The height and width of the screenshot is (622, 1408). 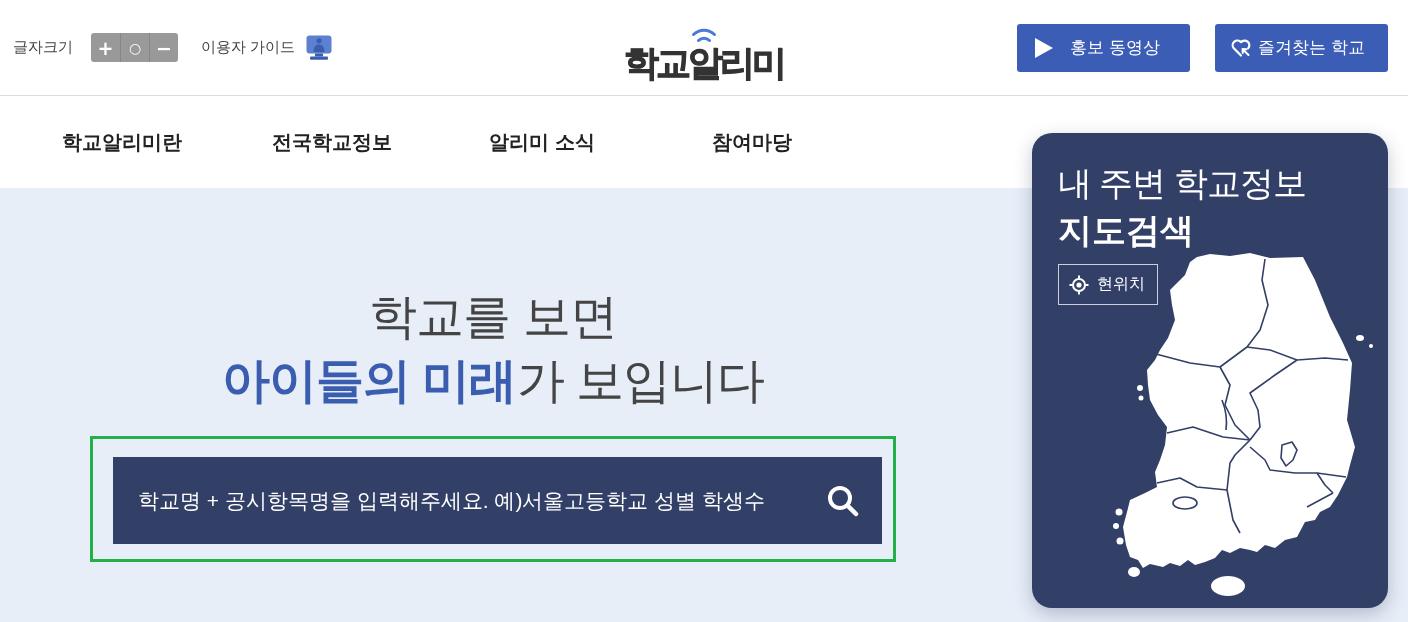 What do you see at coordinates (1103, 47) in the screenshot?
I see `video-button: 홍보 동영상` at bounding box center [1103, 47].